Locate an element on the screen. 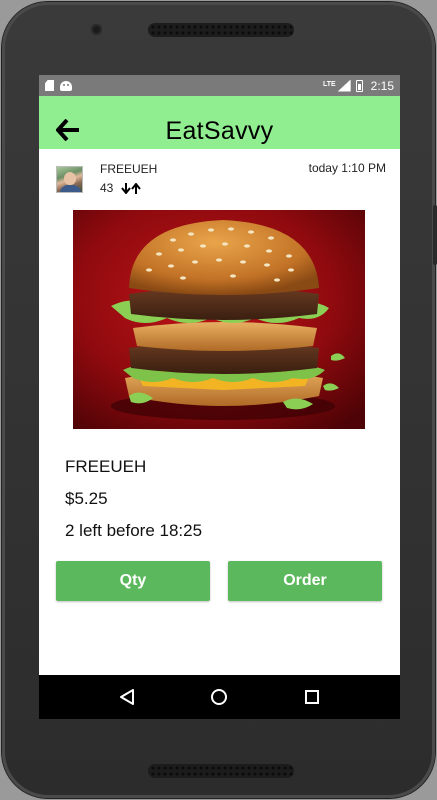  vote-count: 43 is located at coordinates (107, 188).